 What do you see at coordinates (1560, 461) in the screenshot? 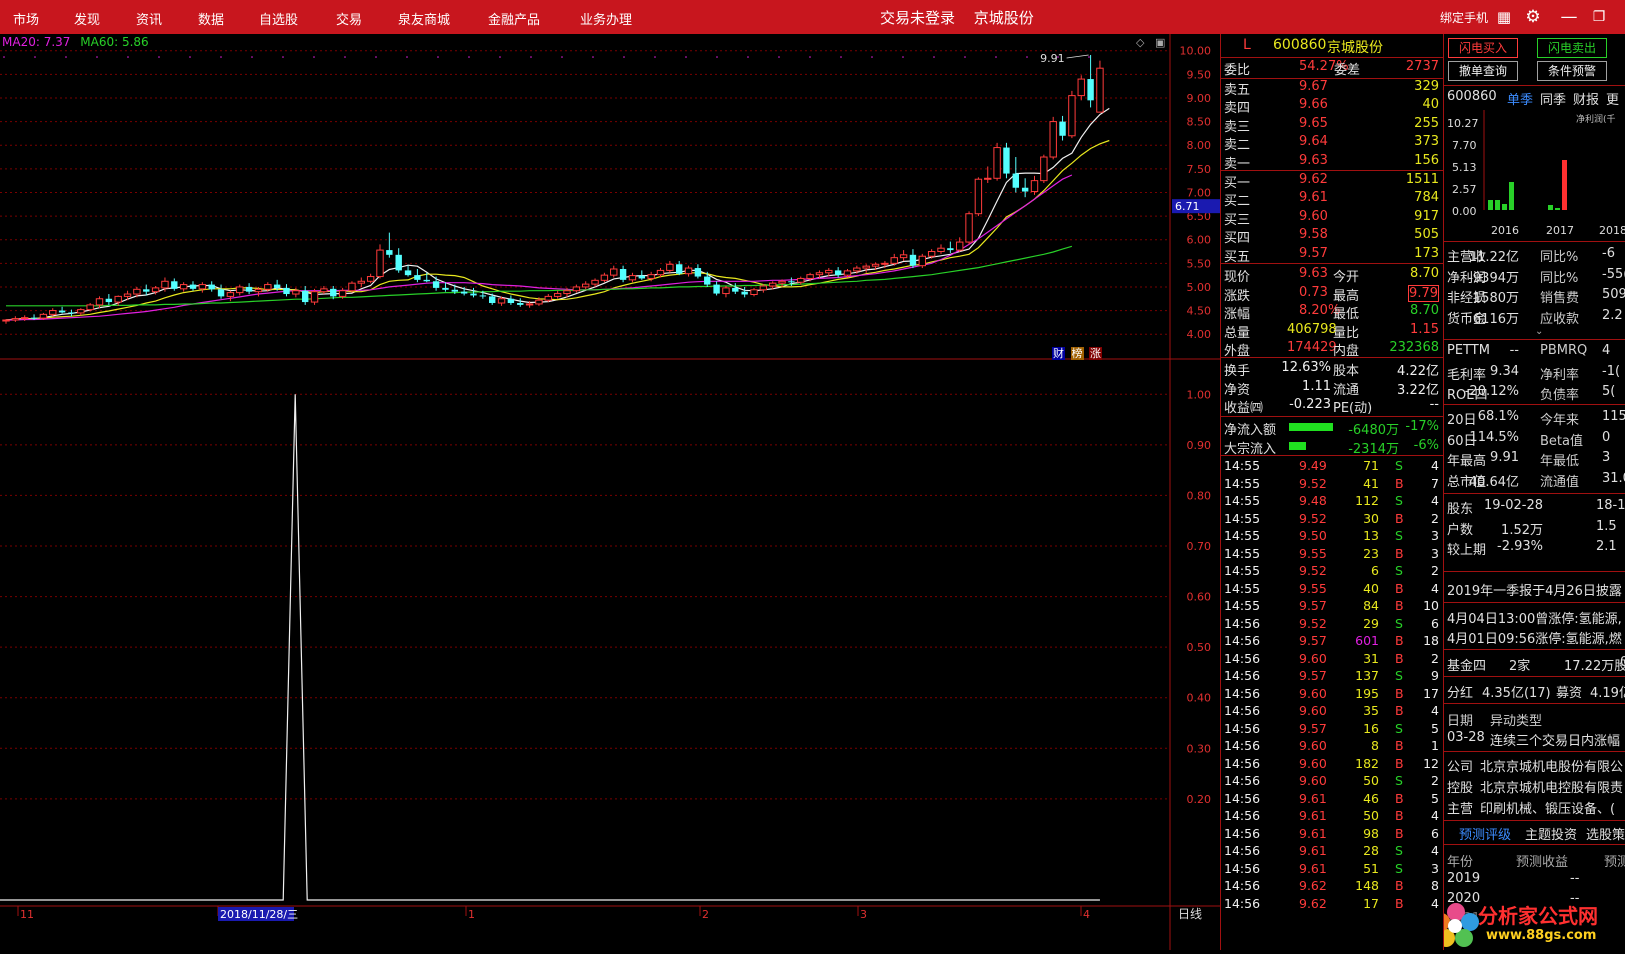
I see `perf-label-2: 年最低` at bounding box center [1560, 461].